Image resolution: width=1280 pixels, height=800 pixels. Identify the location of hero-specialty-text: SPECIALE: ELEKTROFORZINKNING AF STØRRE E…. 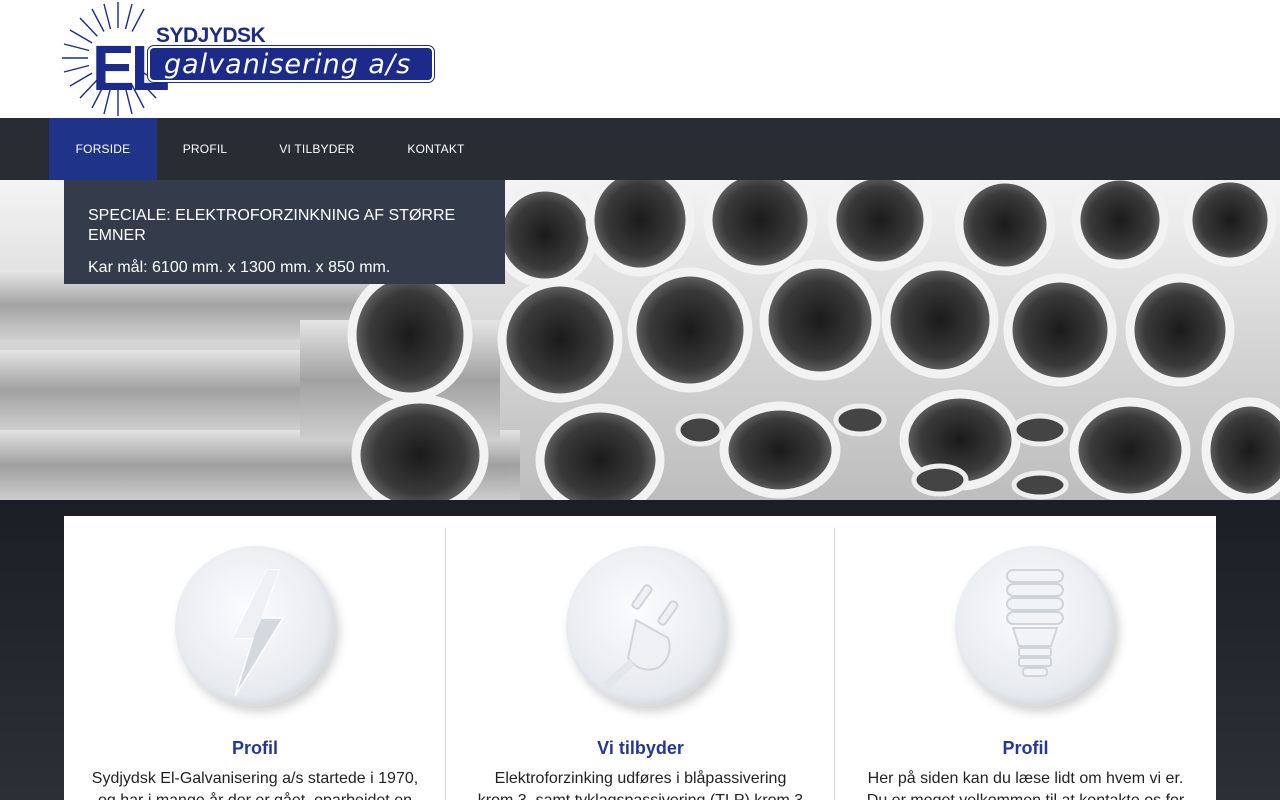
(272, 225).